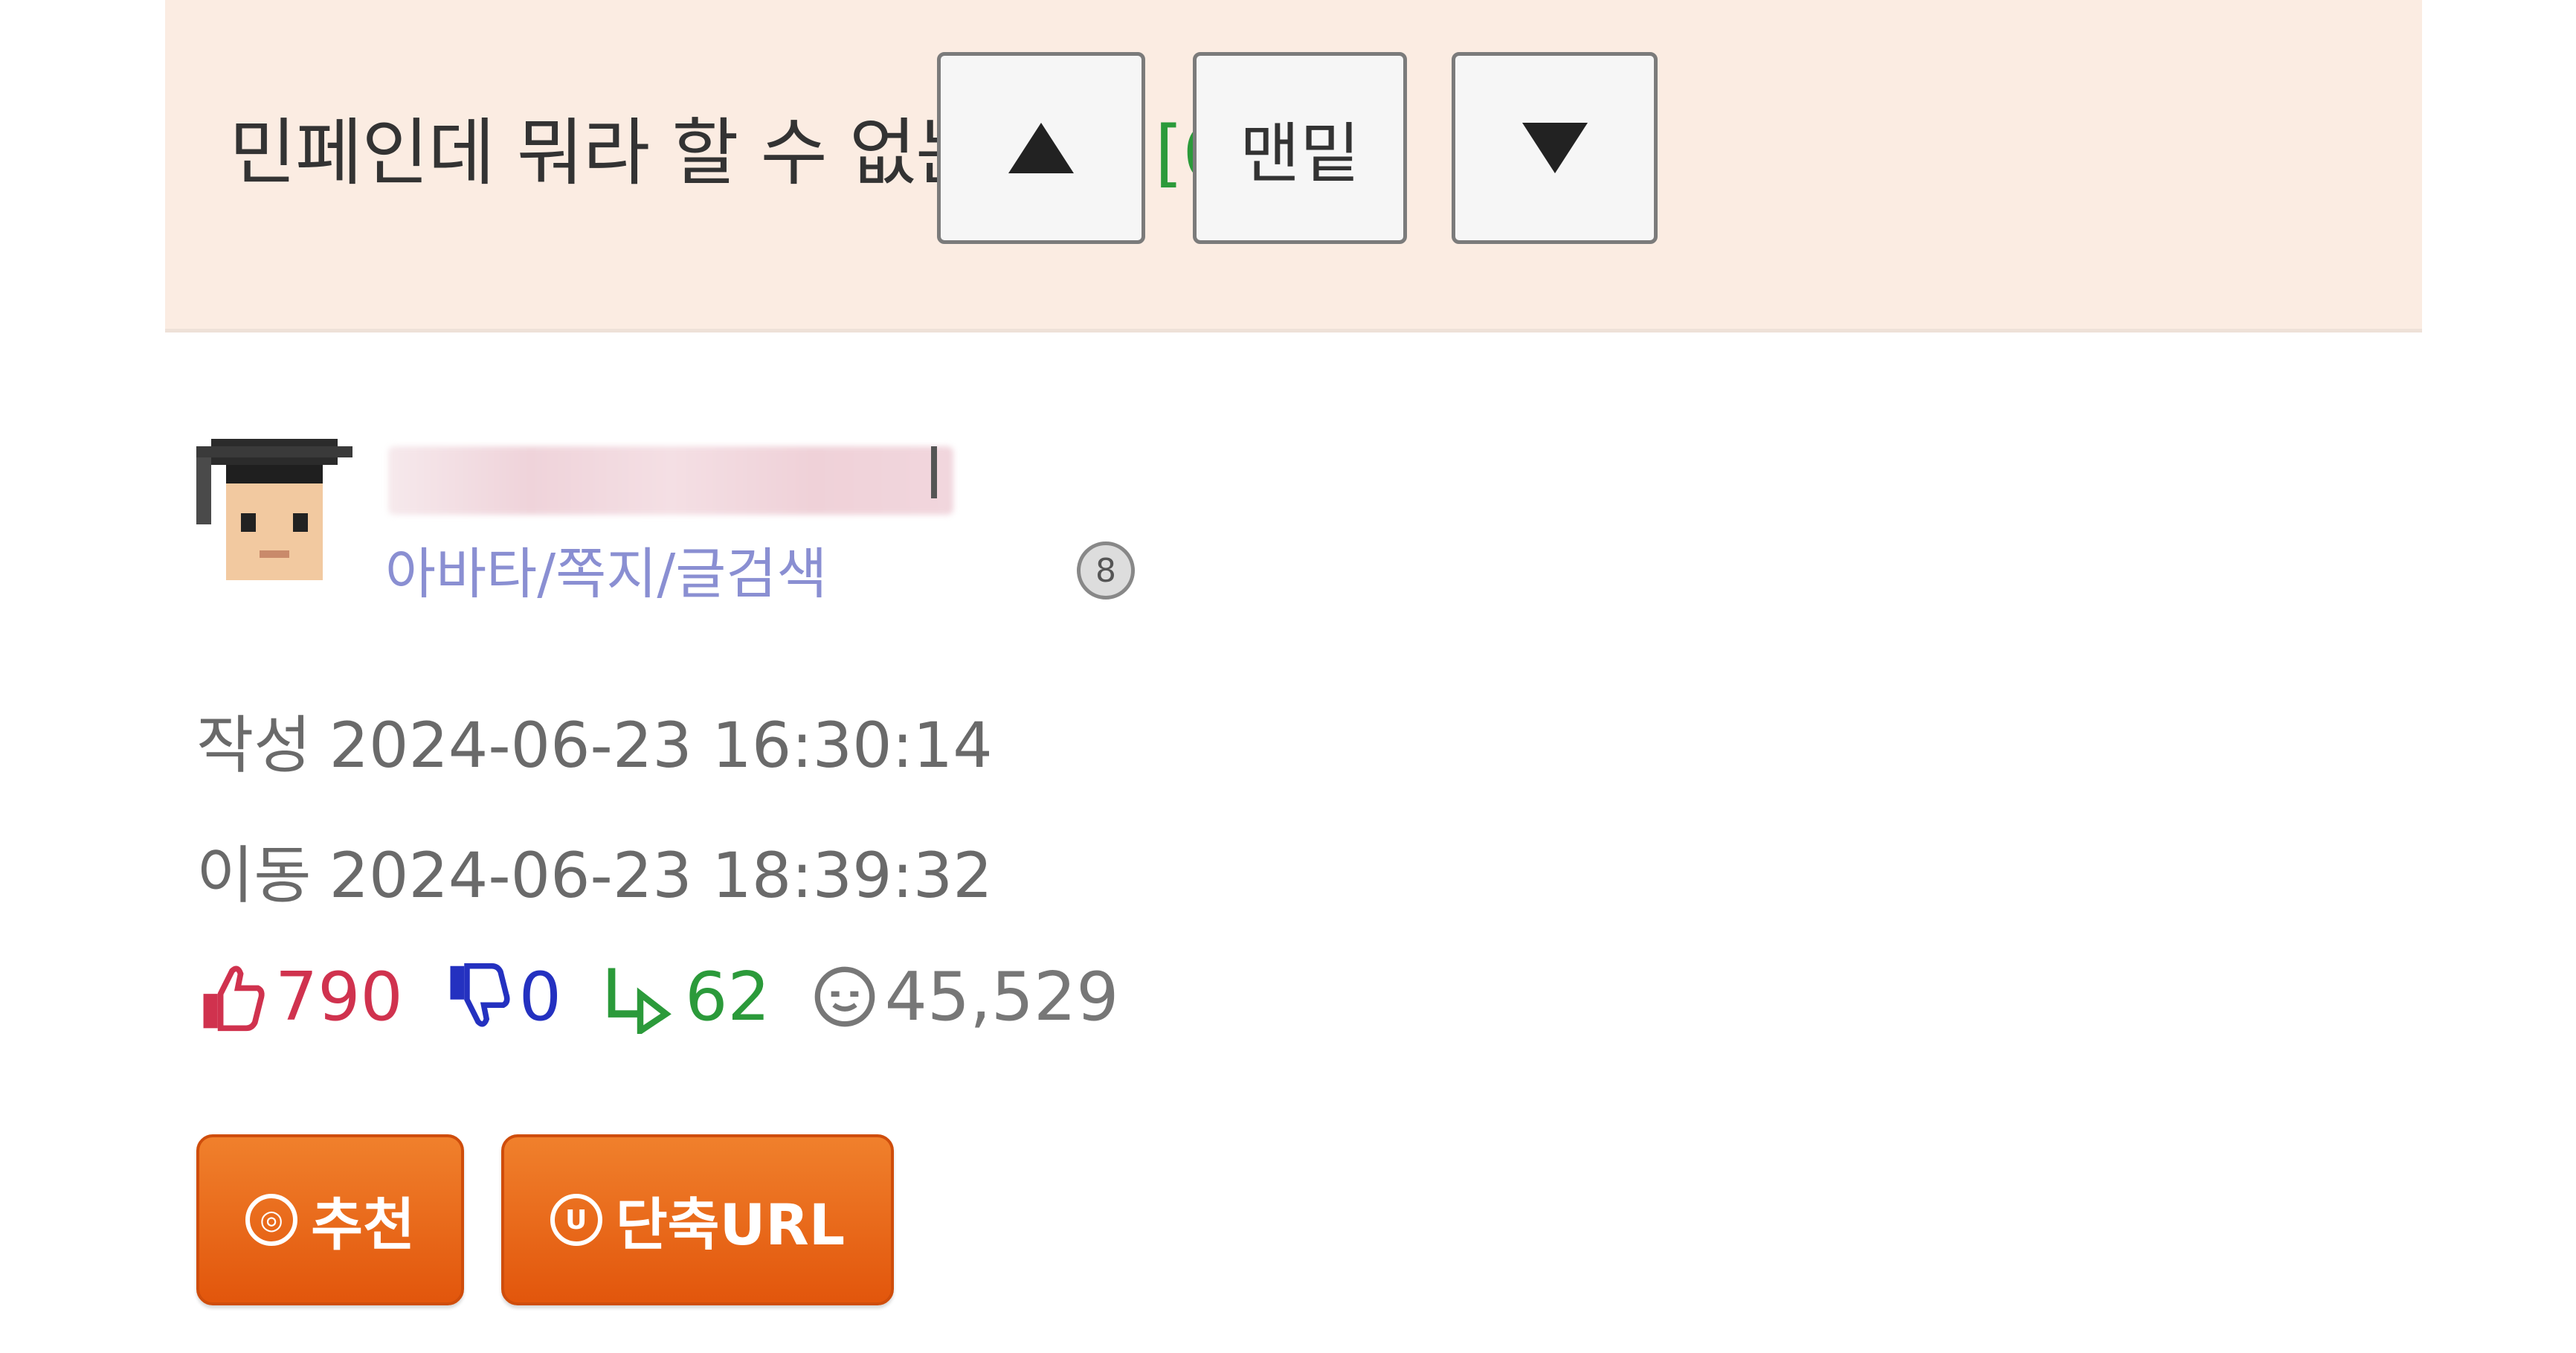 The height and width of the screenshot is (1353, 2576). I want to click on nickname-edge, so click(934, 472).